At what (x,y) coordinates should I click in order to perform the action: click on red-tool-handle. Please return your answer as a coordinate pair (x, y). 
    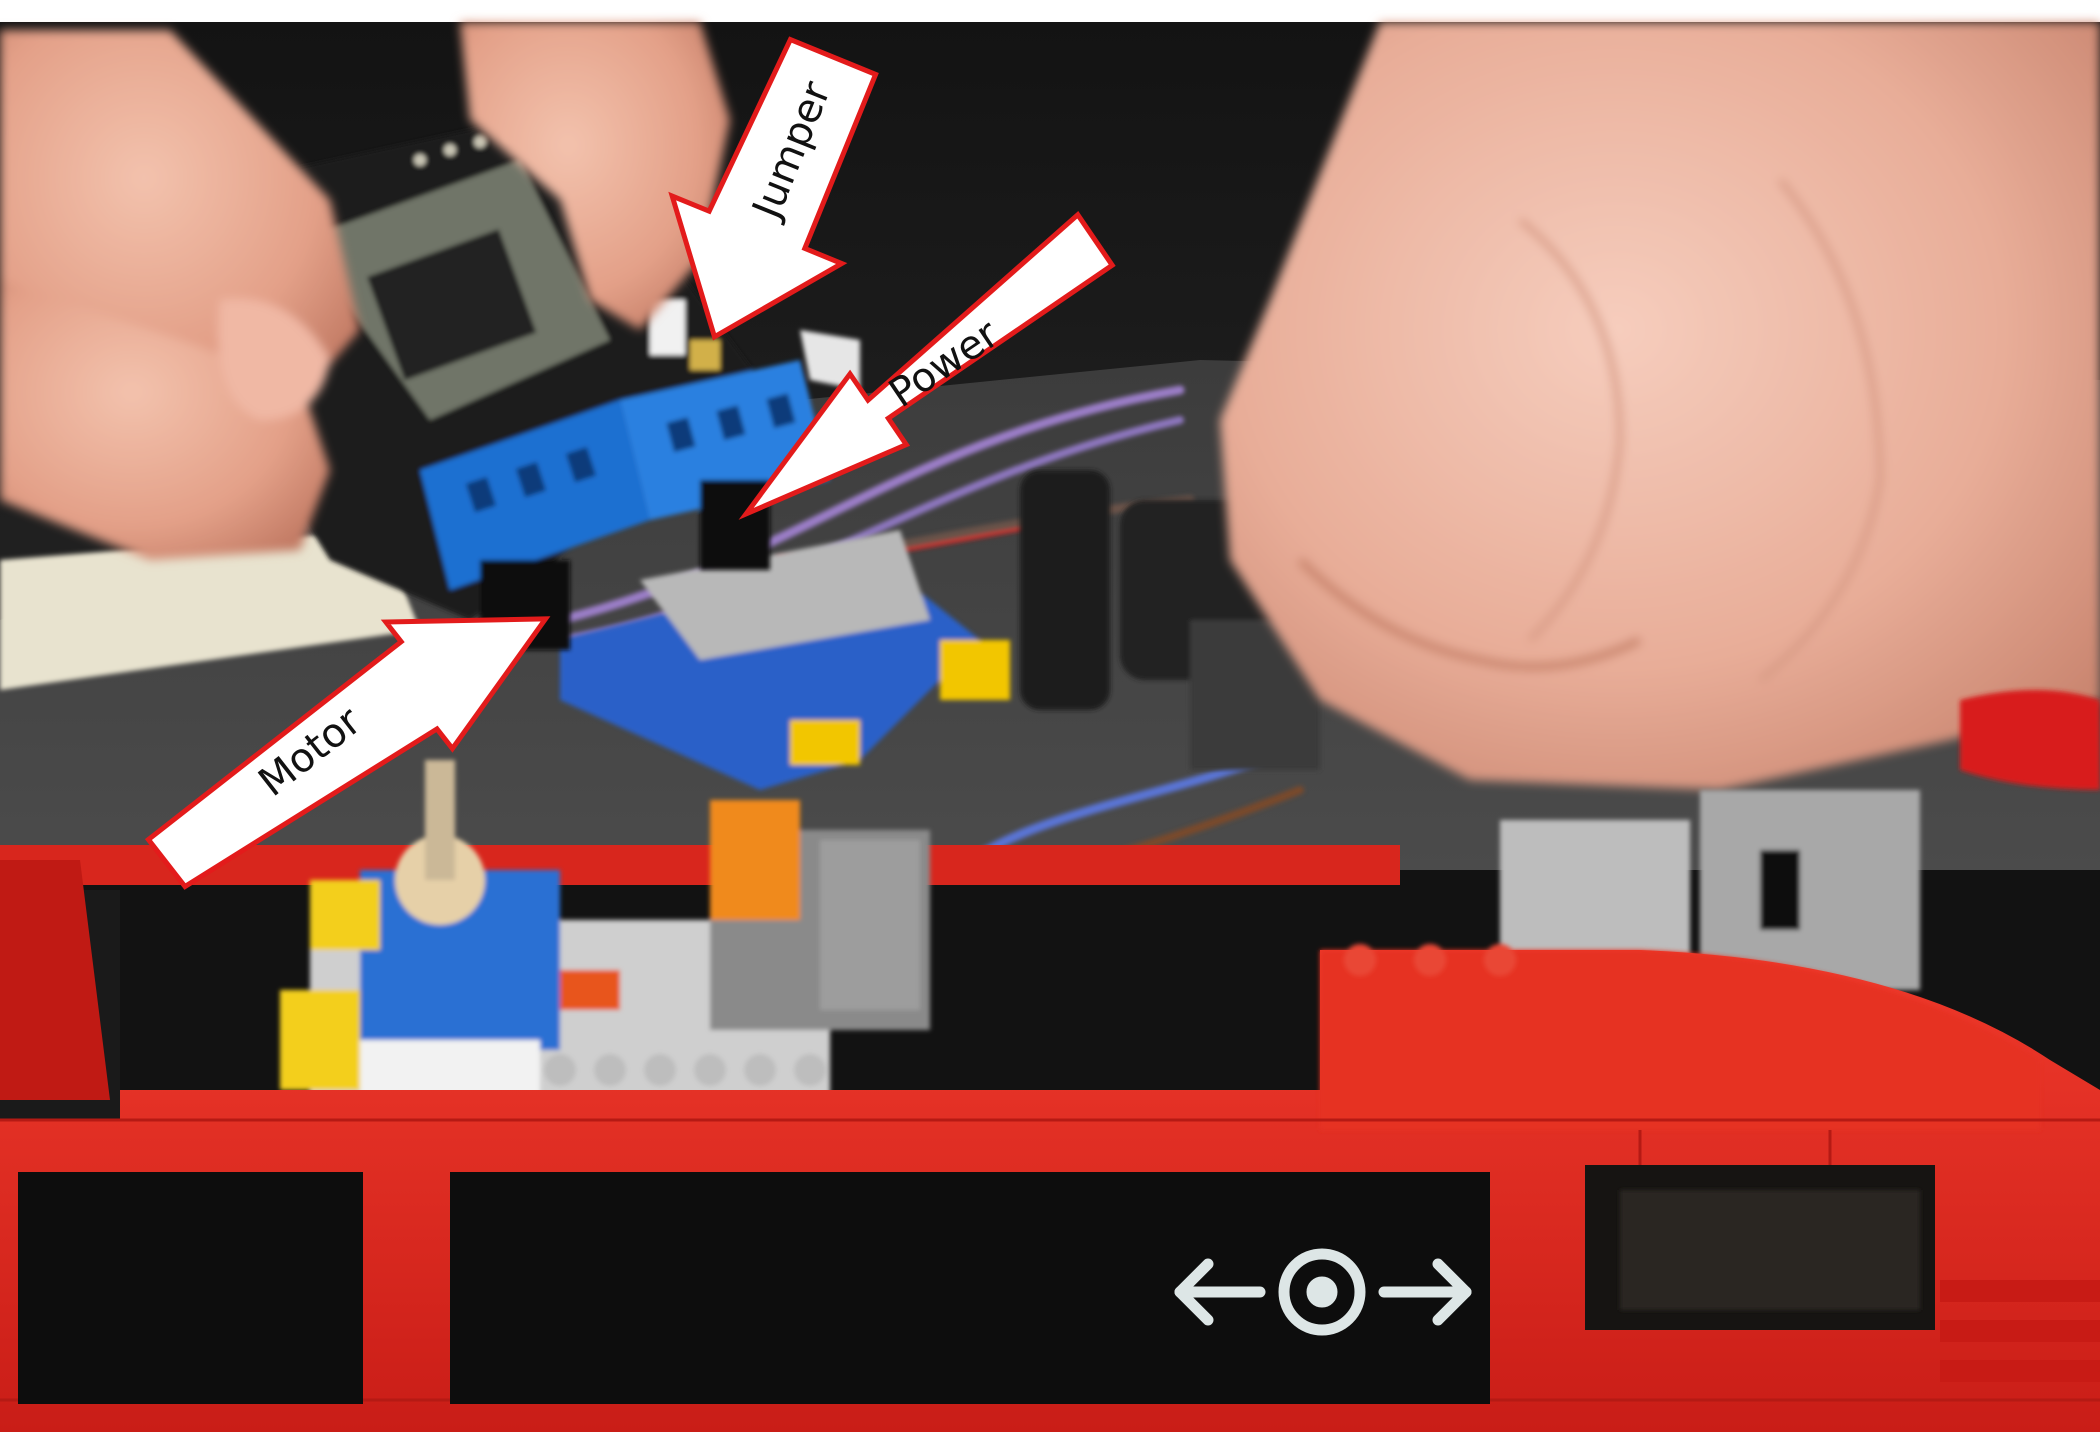
    Looking at the image, I should click on (2030, 740).